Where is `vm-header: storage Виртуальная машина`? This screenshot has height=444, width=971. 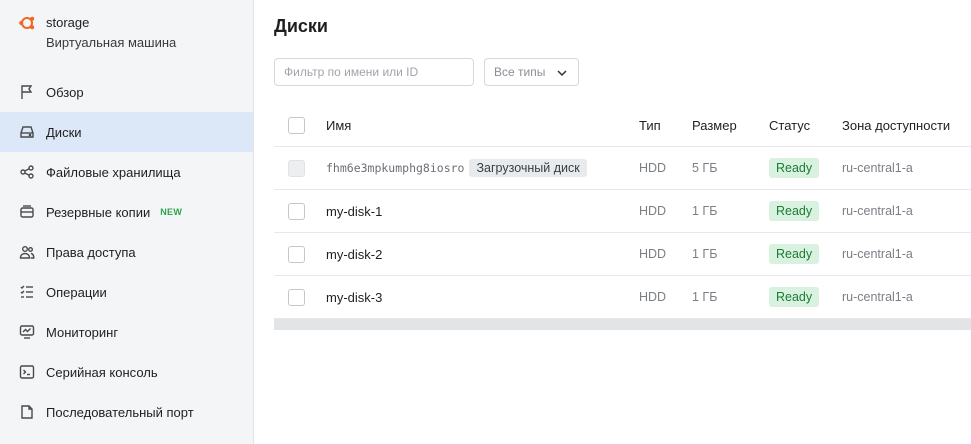 vm-header: storage Виртуальная машина is located at coordinates (133, 34).